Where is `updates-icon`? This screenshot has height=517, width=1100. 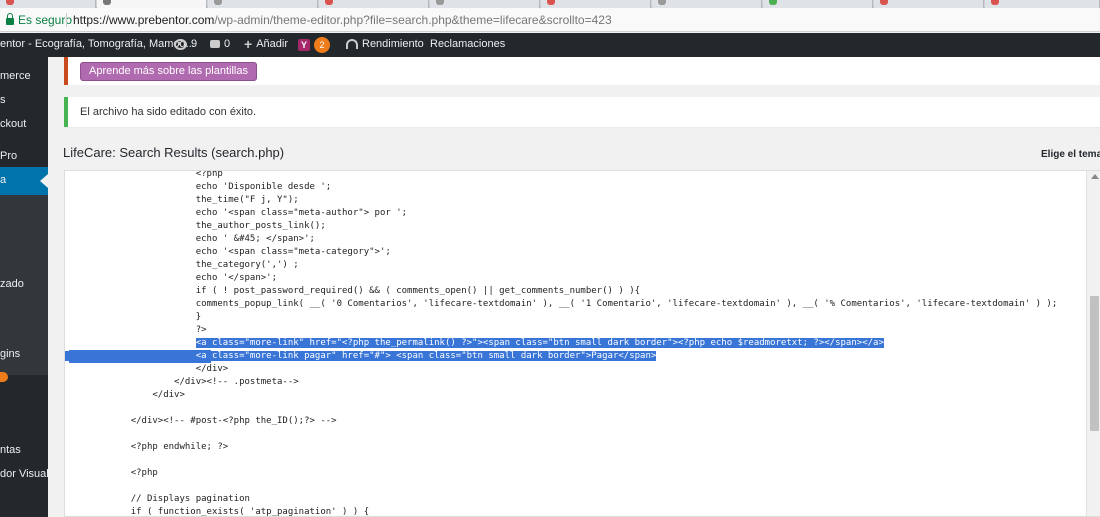
updates-icon is located at coordinates (180, 44).